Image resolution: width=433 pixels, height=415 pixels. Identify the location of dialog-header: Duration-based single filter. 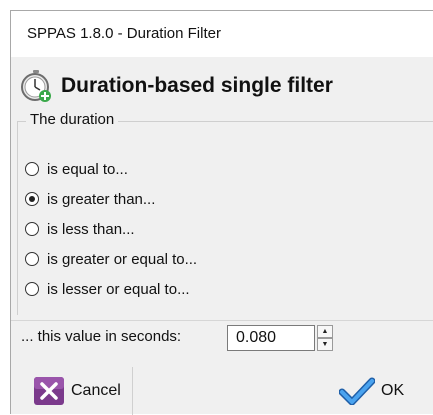
(222, 87).